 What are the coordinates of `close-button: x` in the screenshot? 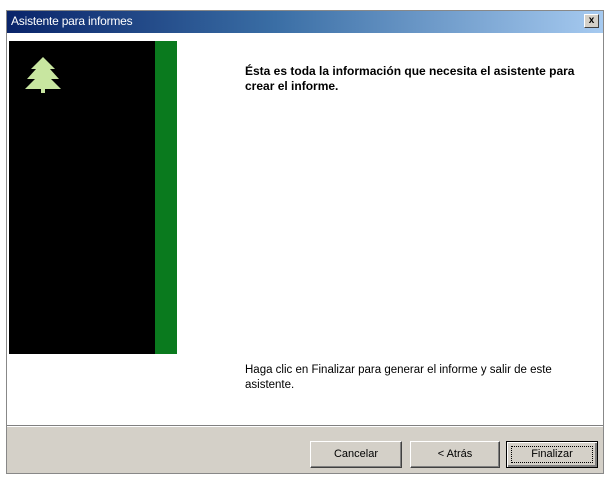 It's located at (591, 21).